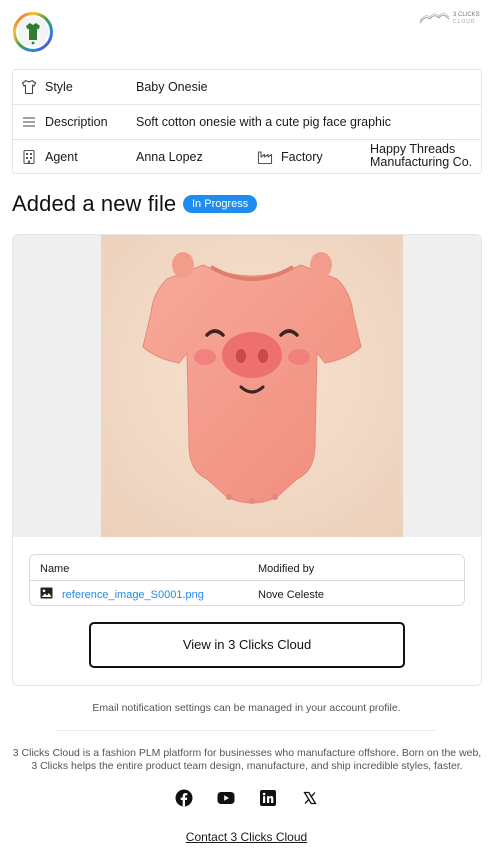 This screenshot has width=493, height=859. I want to click on factory-icon, so click(265, 158).